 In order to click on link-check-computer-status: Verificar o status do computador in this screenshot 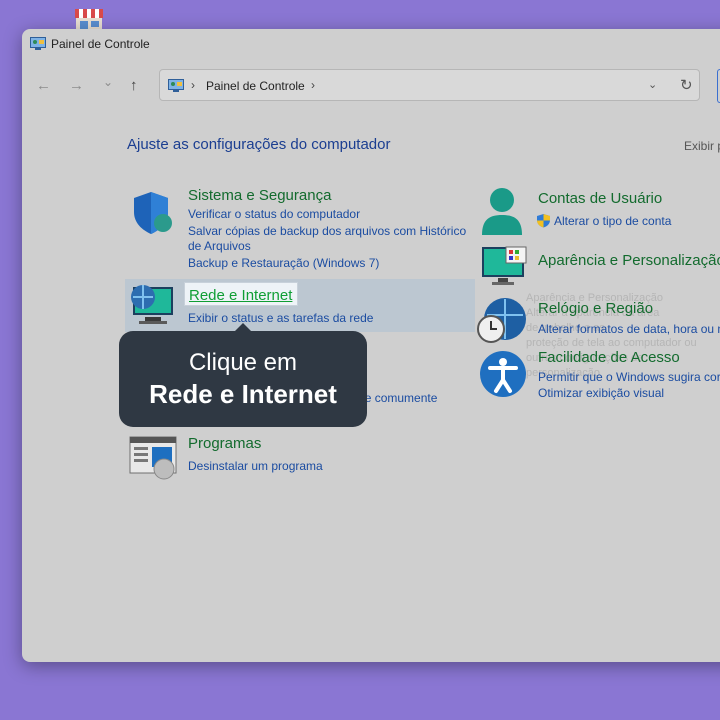, I will do `click(274, 214)`.